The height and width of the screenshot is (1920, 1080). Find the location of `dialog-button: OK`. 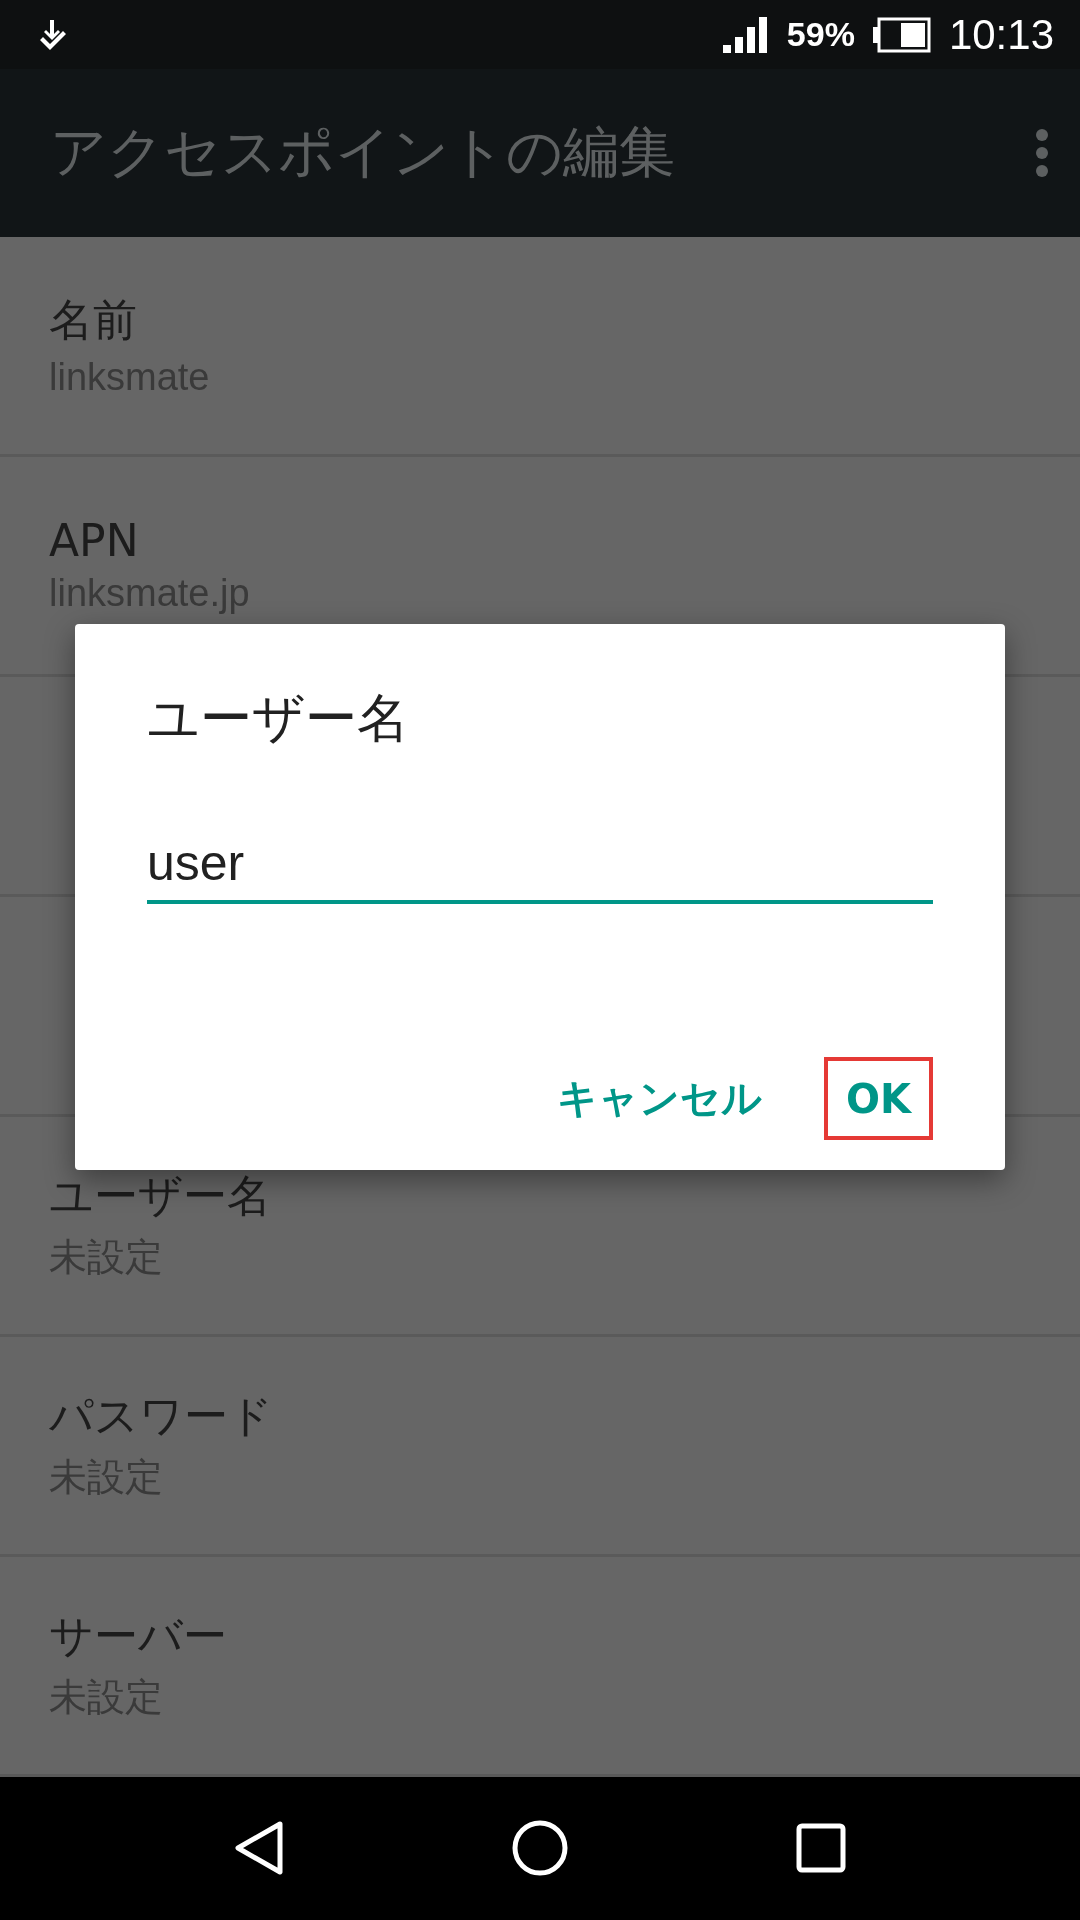

dialog-button: OK is located at coordinates (878, 1098).